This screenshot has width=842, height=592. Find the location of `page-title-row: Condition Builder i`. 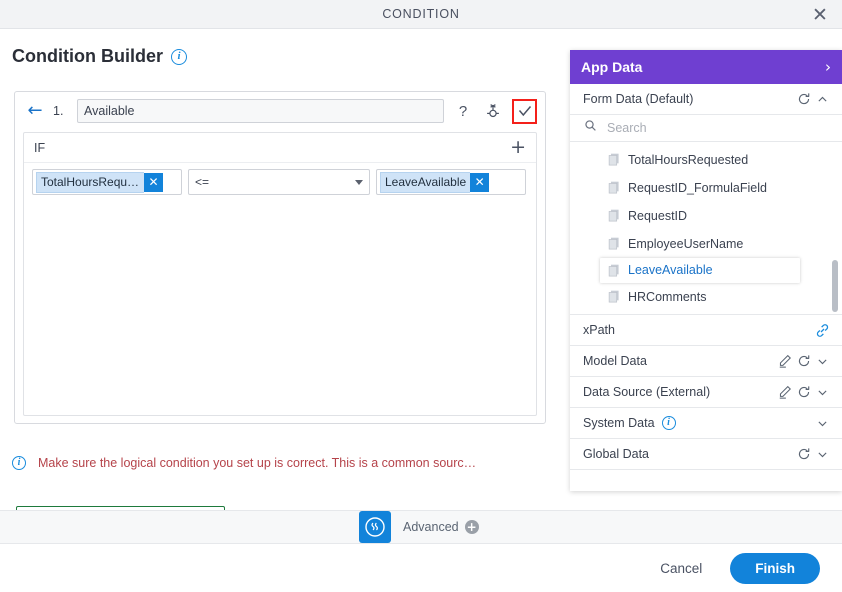

page-title-row: Condition Builder i is located at coordinates (99, 56).